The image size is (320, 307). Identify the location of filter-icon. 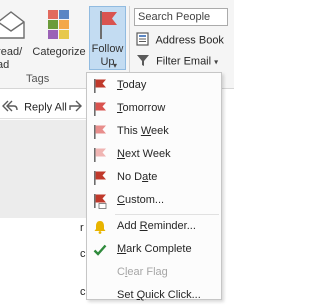
(143, 61).